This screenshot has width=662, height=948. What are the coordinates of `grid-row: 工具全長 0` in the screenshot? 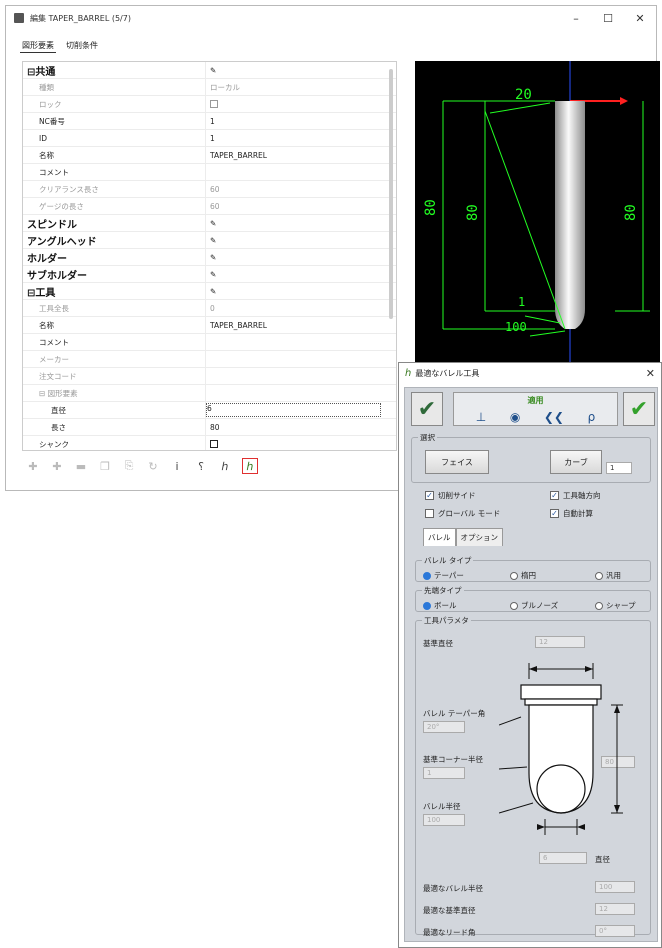 It's located at (209, 308).